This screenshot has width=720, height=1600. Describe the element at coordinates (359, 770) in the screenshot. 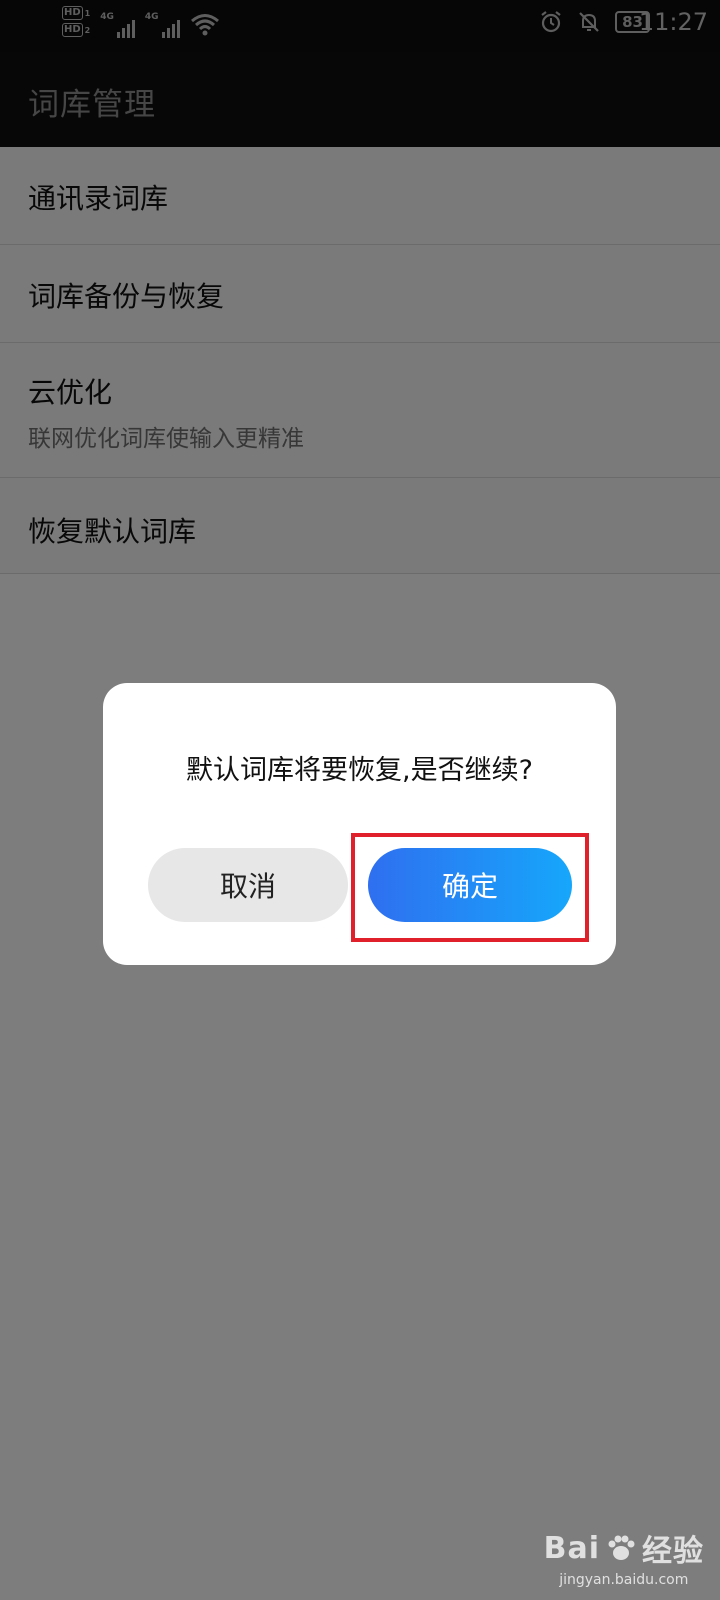

I see `dialog-message: 默认词库将要恢复,是否继续?` at that location.